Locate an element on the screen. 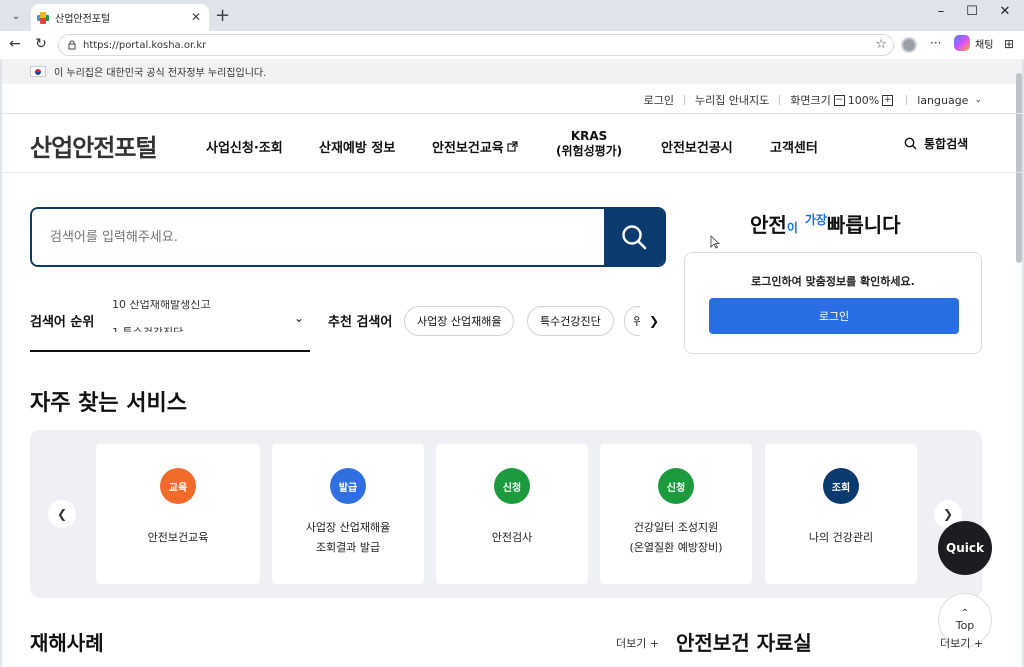 This screenshot has width=1024, height=667. profile-avatar is located at coordinates (909, 45).